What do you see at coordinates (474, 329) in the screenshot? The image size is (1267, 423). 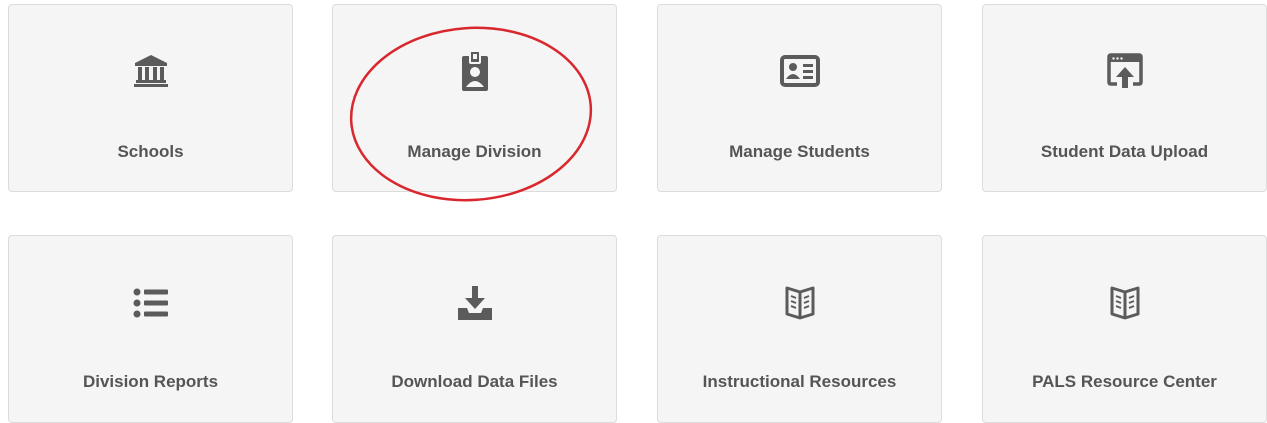 I see `tile-download-data-files: Download Data Files` at bounding box center [474, 329].